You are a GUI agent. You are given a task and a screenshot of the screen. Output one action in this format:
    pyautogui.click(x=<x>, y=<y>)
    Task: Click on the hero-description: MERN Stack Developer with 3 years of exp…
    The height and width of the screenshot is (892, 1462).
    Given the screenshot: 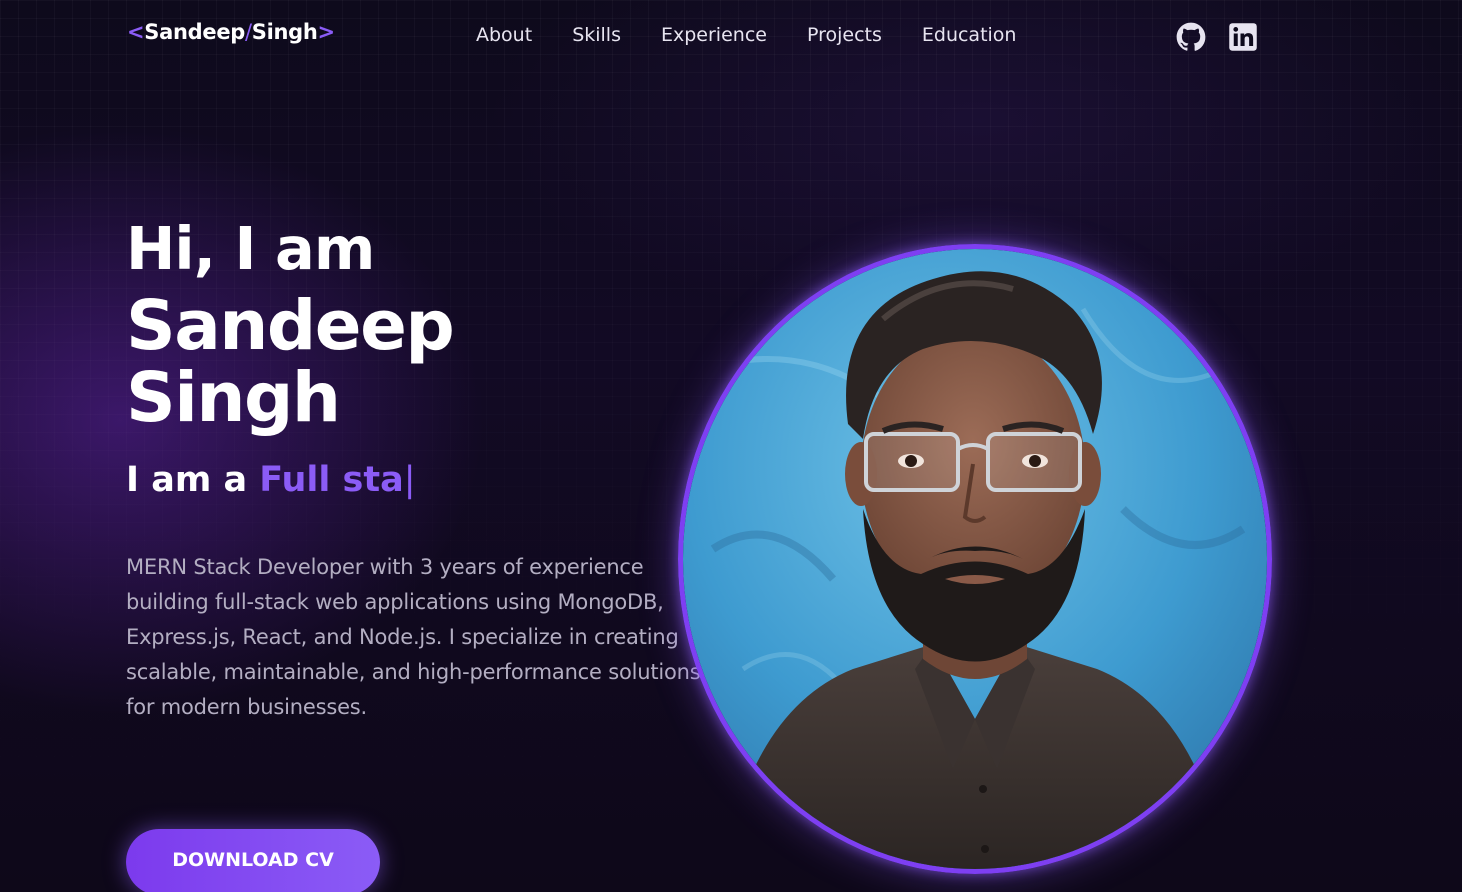 What is the action you would take?
    pyautogui.click(x=413, y=637)
    